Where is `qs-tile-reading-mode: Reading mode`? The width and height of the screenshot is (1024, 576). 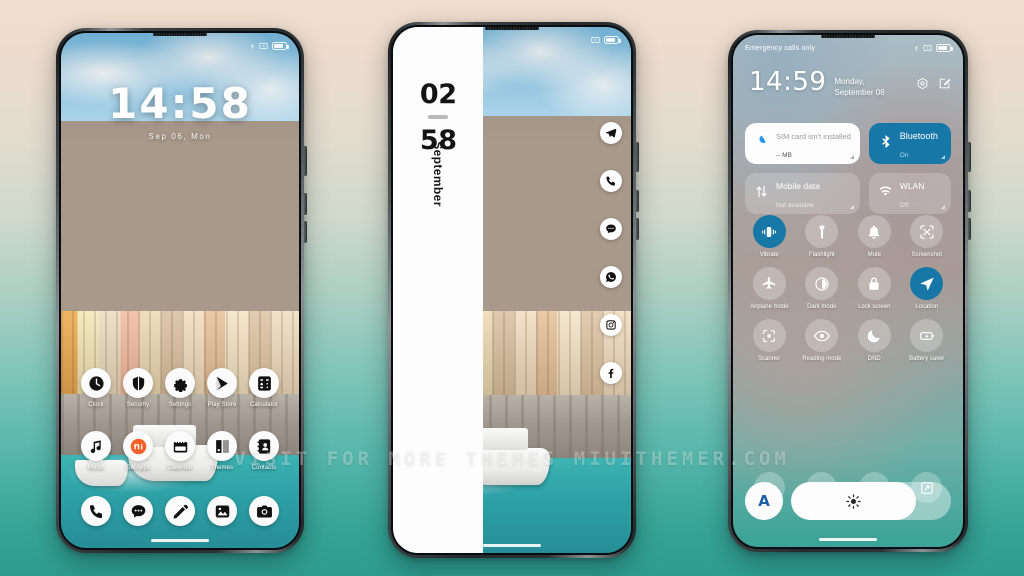 qs-tile-reading-mode: Reading mode is located at coordinates (822, 340).